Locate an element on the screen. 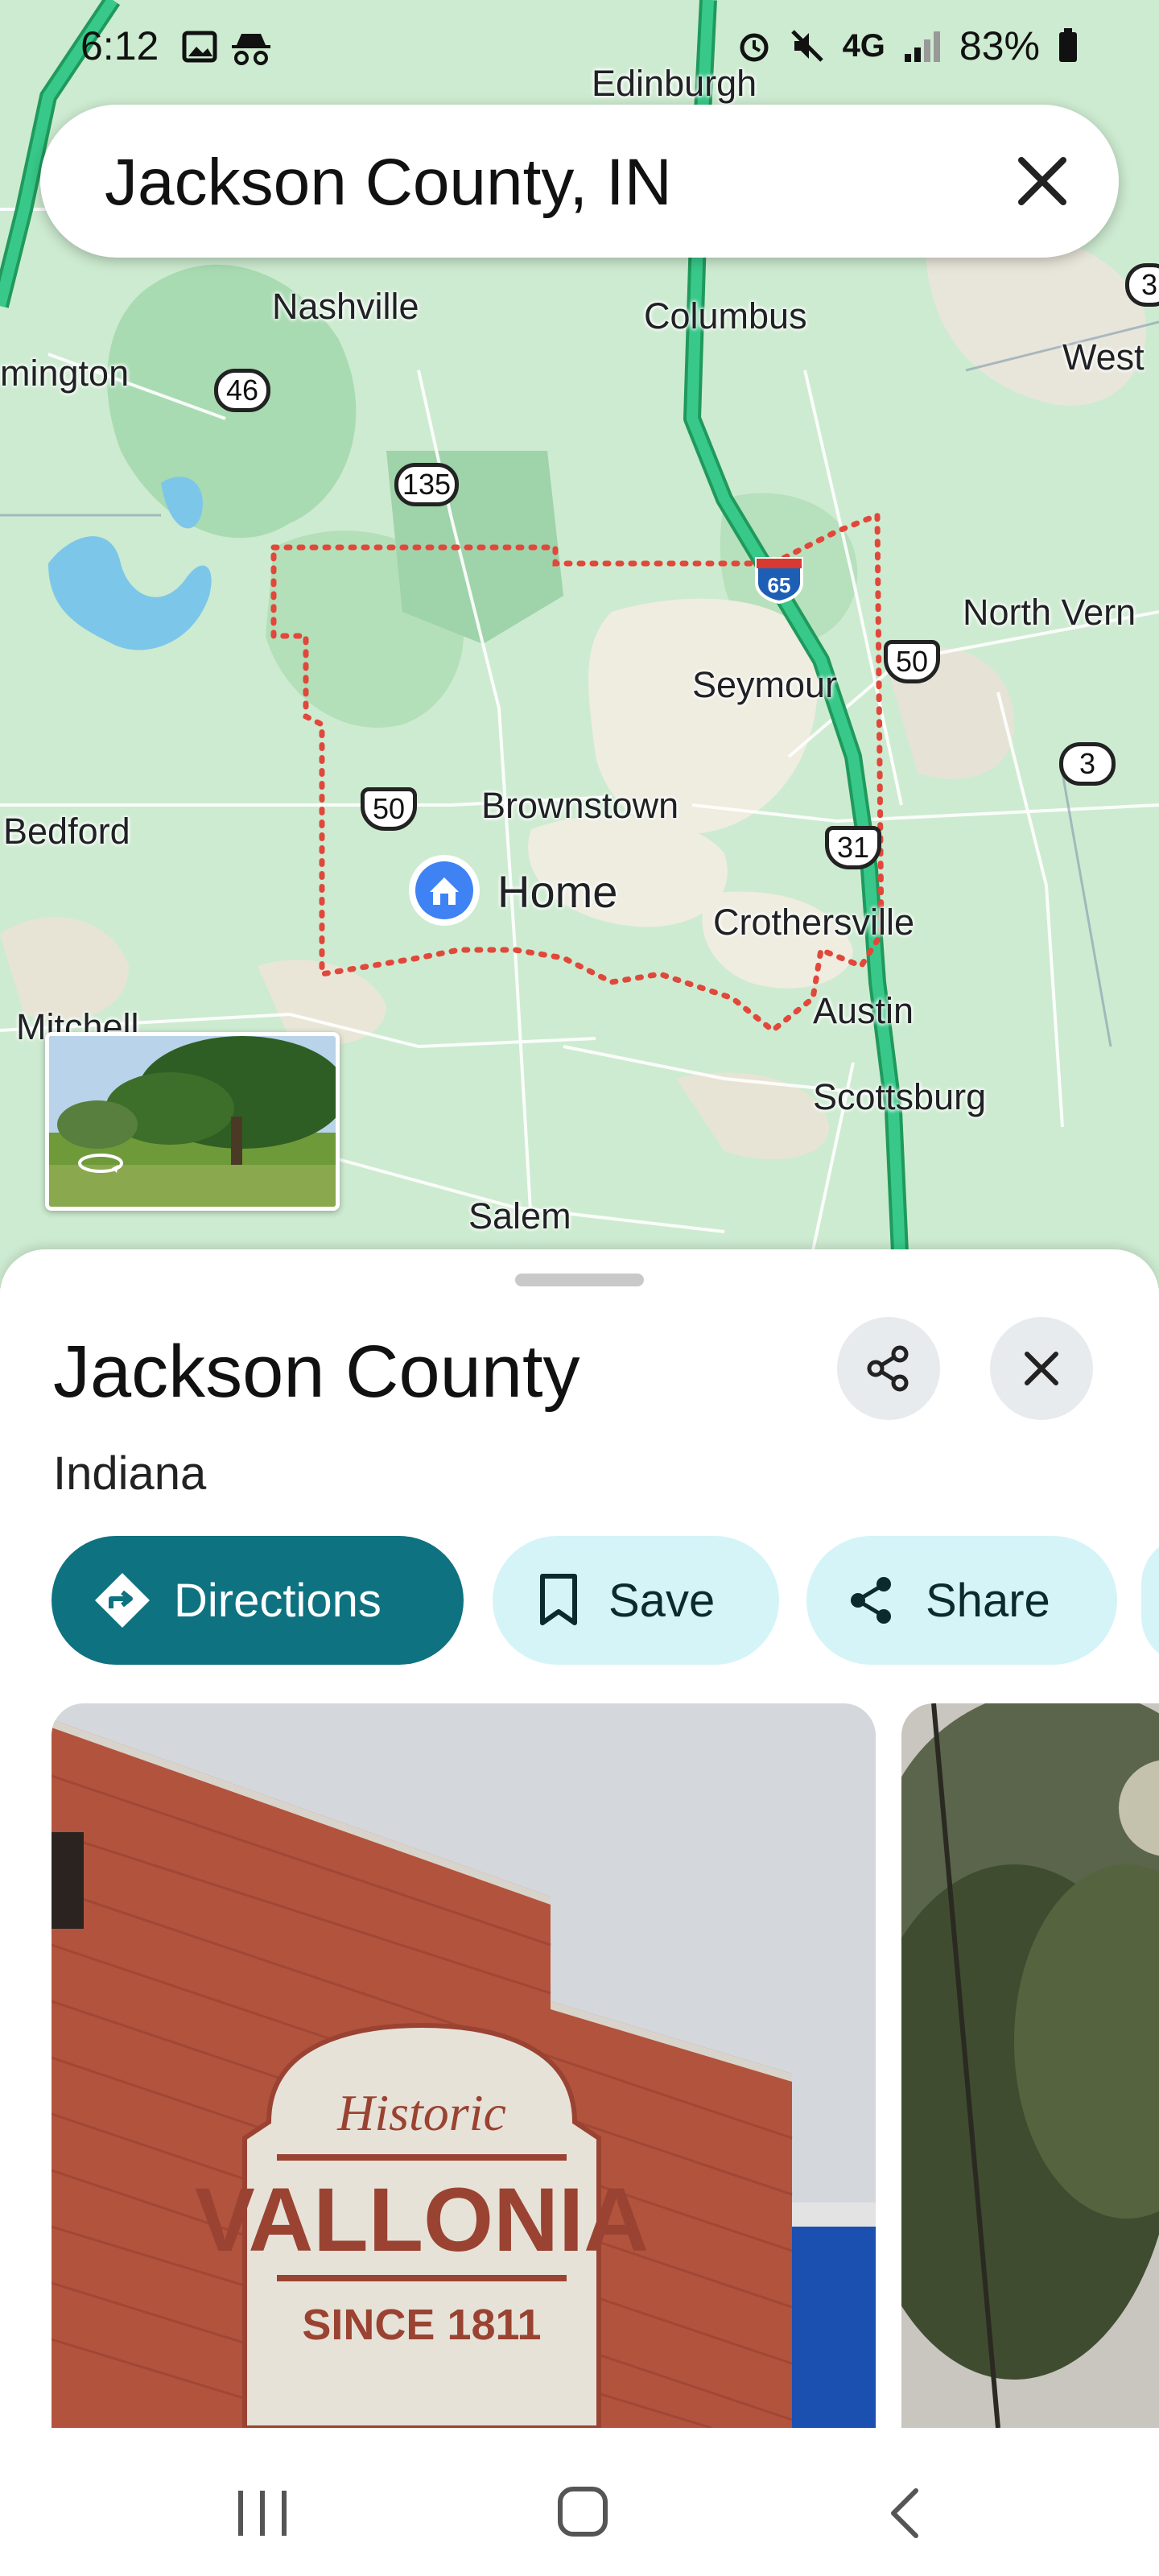 This screenshot has height=2576, width=1159. bookmark-icon is located at coordinates (558, 1599).